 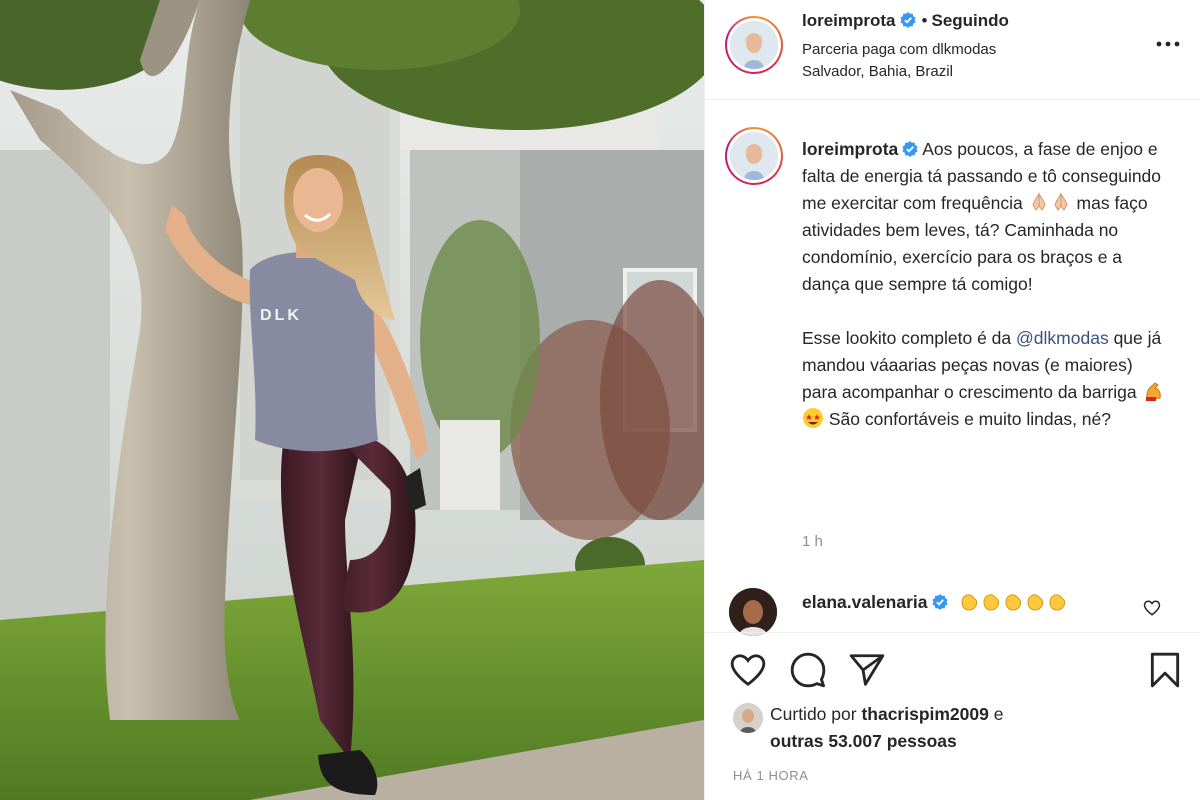 I want to click on author-avatar, so click(x=754, y=45).